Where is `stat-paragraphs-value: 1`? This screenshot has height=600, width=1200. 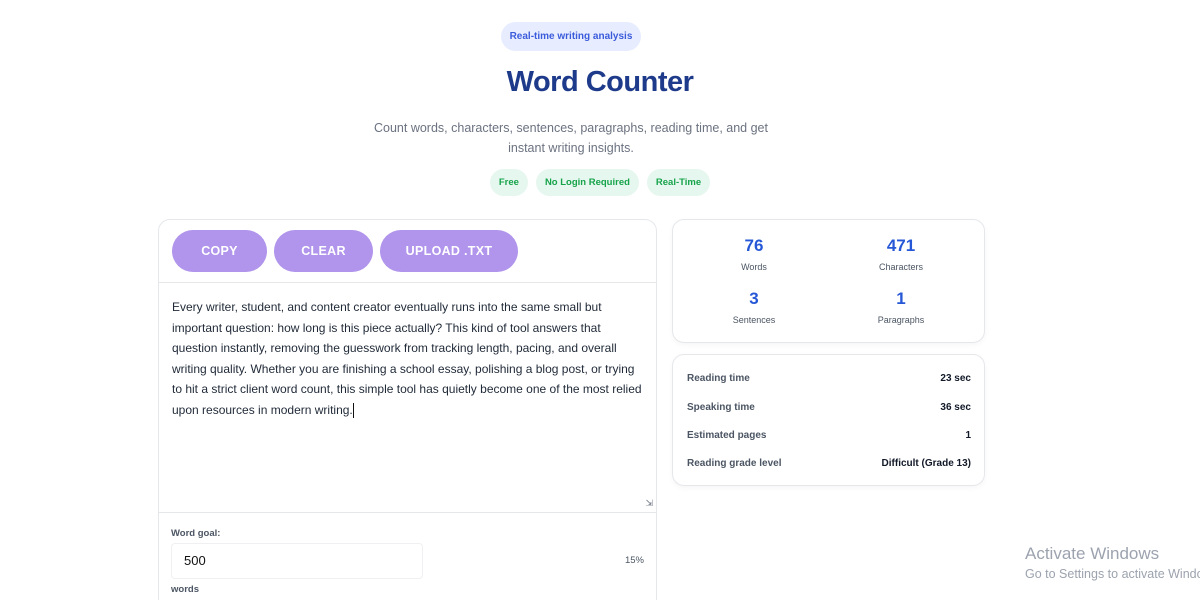 stat-paragraphs-value: 1 is located at coordinates (901, 298).